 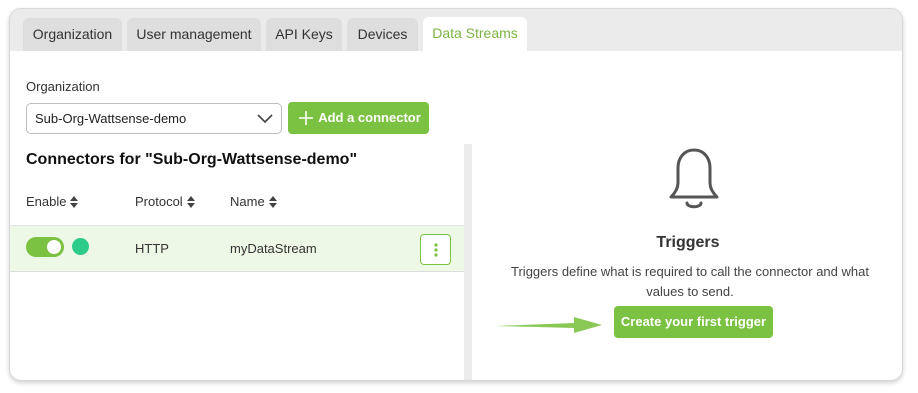 I want to click on column-header-protocol-label: Protocol, so click(x=159, y=201).